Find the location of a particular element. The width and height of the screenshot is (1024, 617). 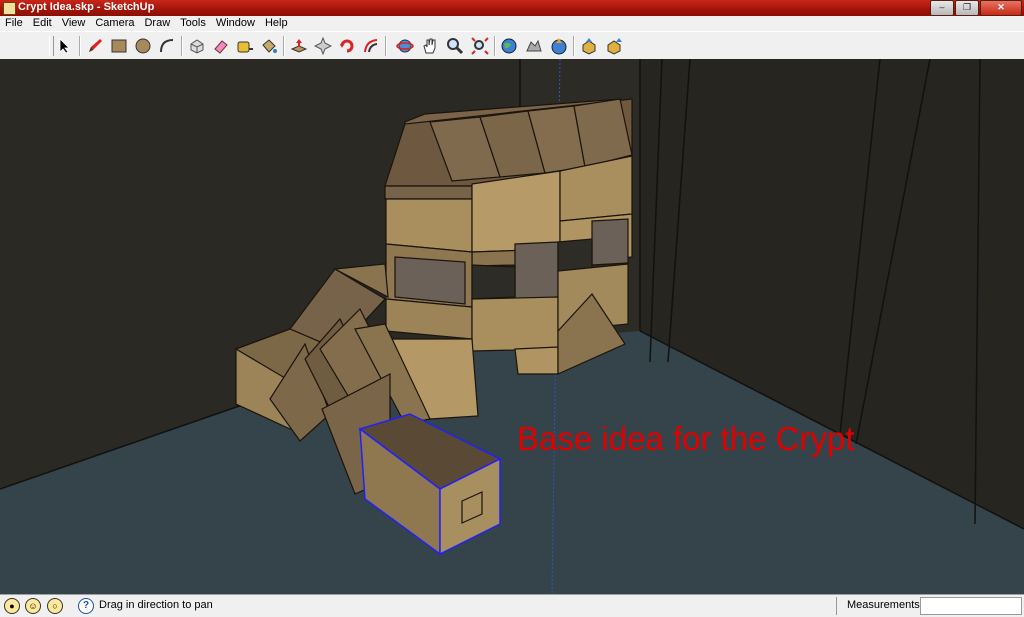

pencil-tool is located at coordinates (95, 46).